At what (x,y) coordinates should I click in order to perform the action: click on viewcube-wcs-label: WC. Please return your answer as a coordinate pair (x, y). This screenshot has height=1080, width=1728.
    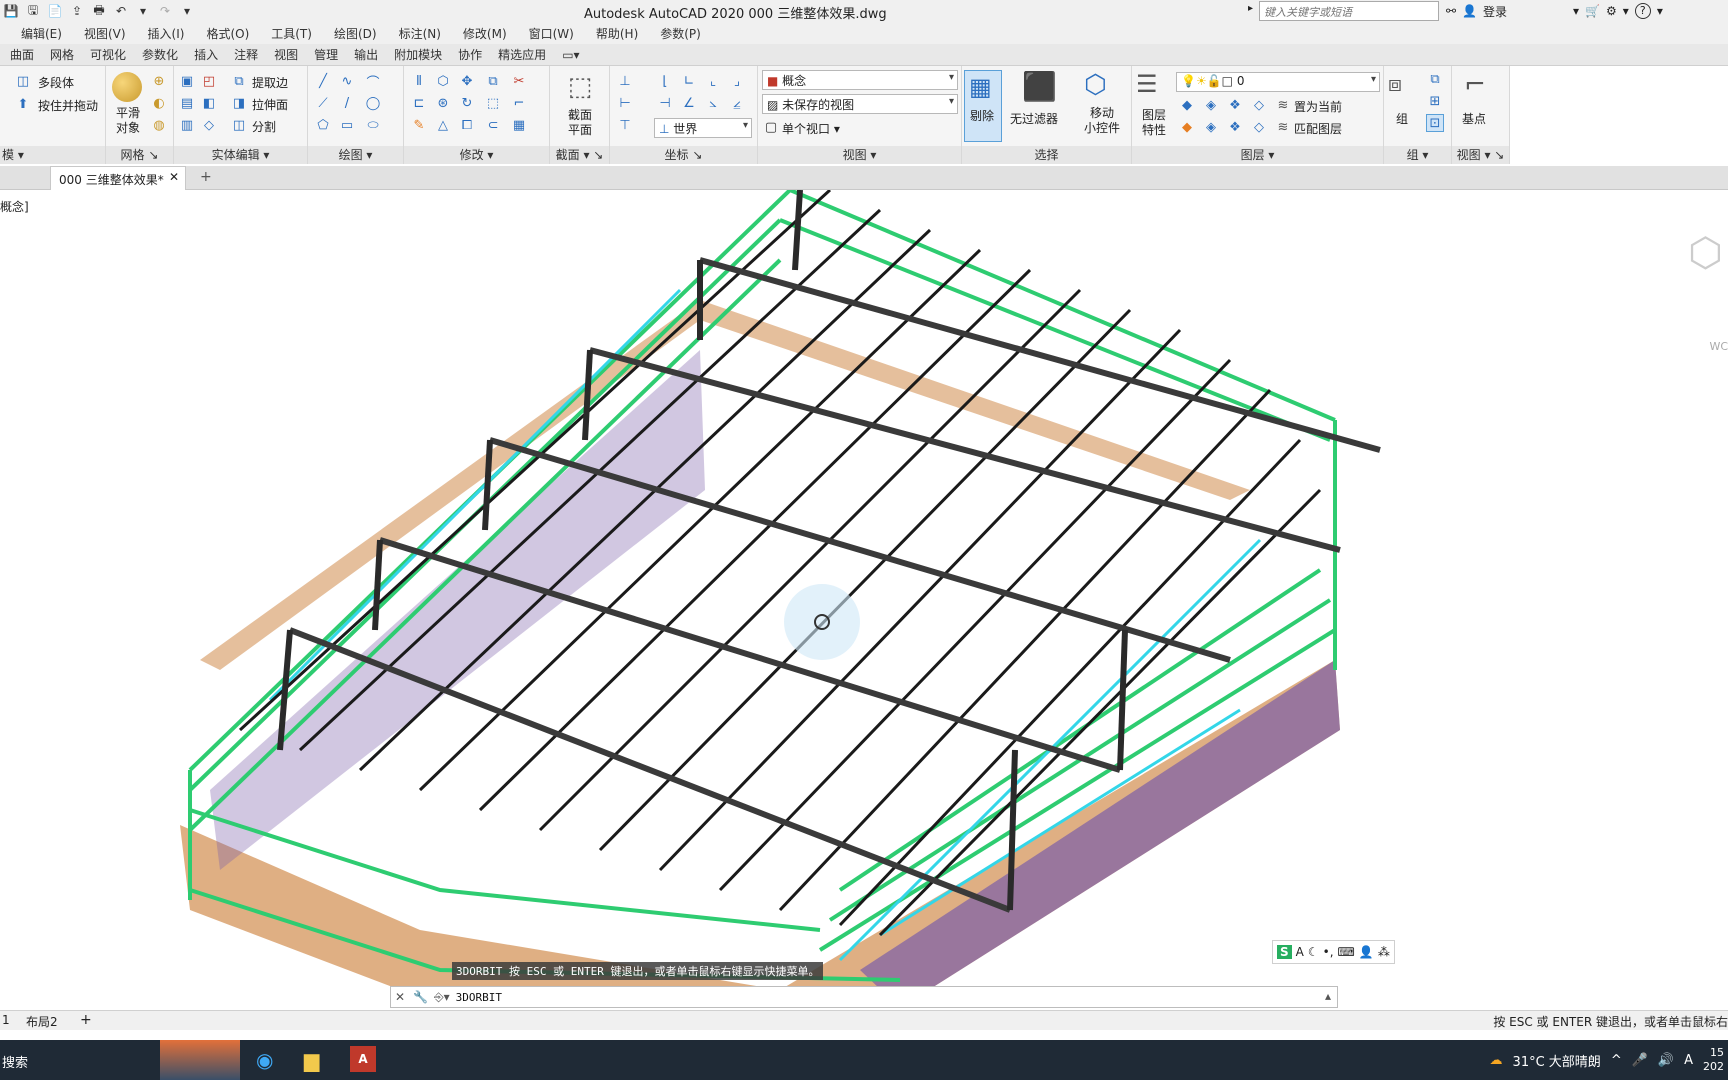
    Looking at the image, I should click on (1718, 346).